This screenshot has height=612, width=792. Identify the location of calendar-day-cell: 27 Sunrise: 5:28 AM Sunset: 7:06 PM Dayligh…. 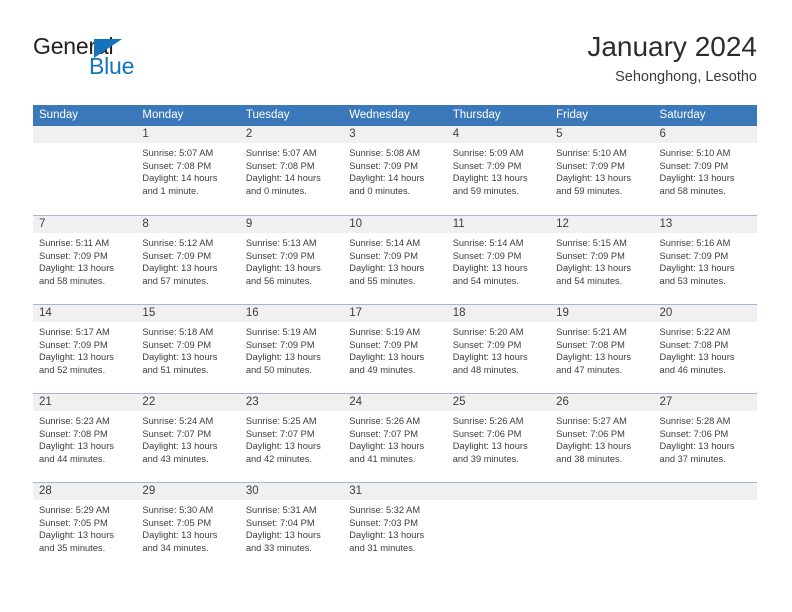
(705, 438).